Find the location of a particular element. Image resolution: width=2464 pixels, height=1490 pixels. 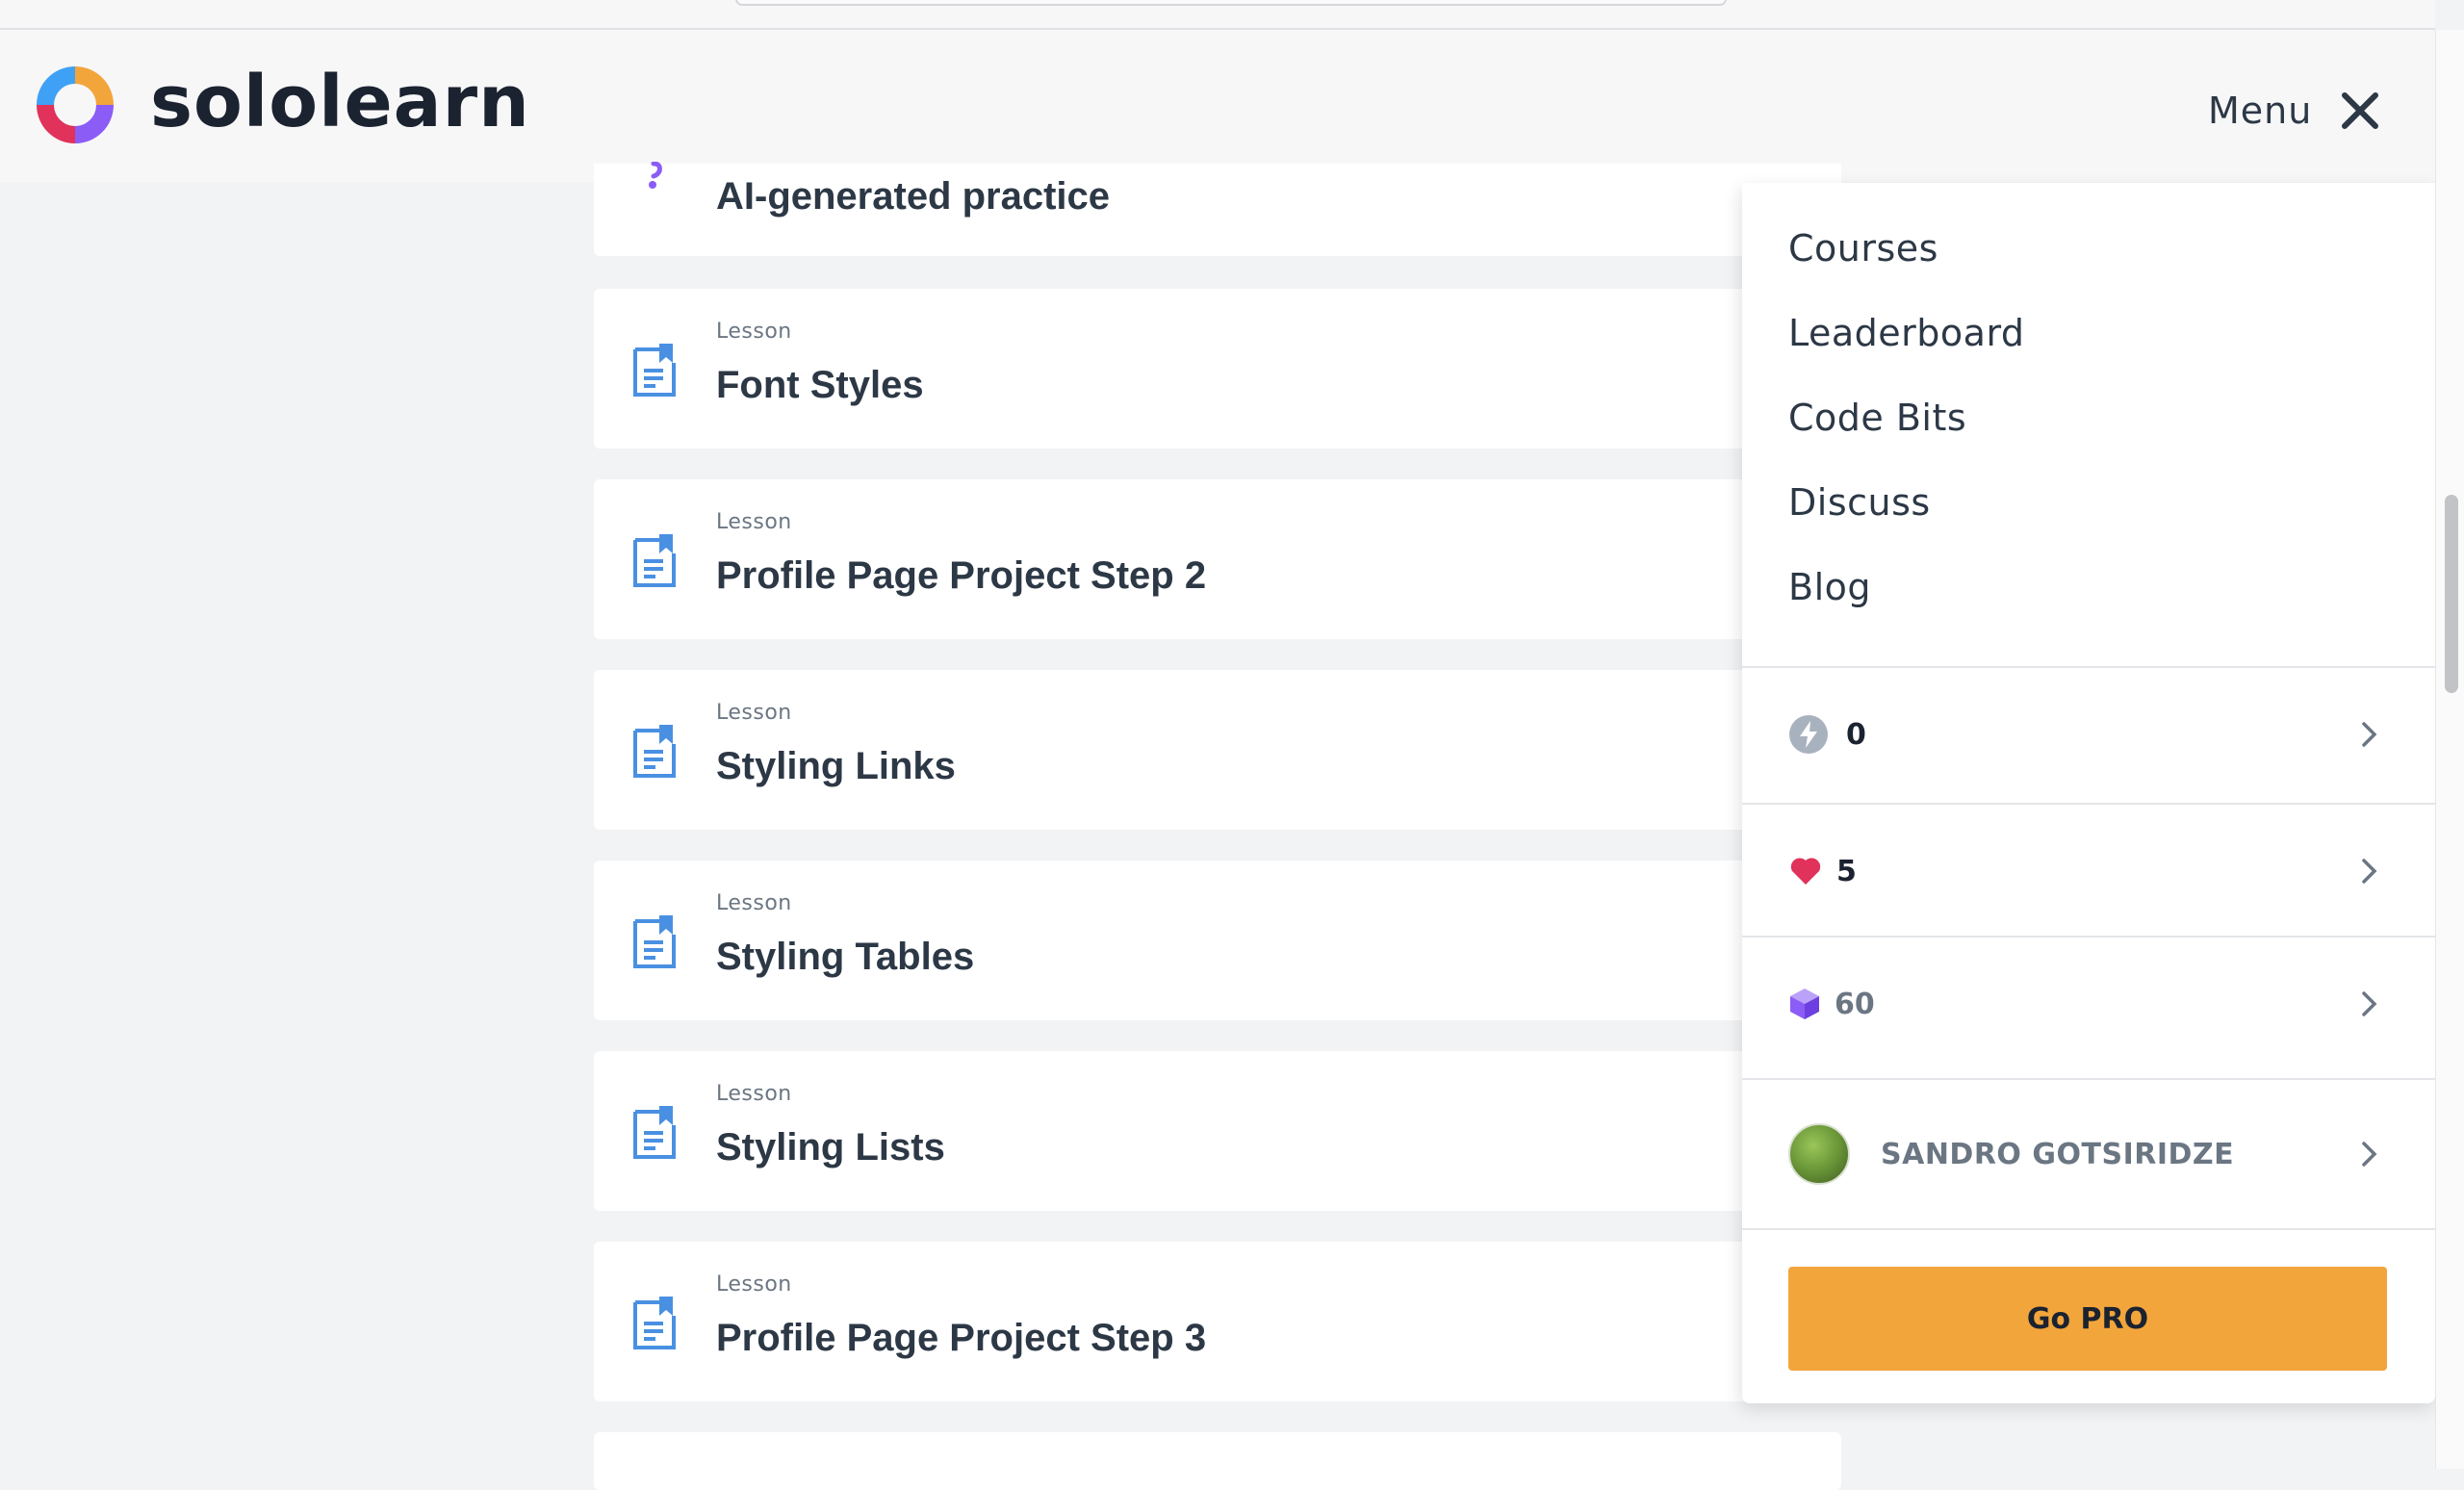

hearts-row: 5 is located at coordinates (2088, 871).